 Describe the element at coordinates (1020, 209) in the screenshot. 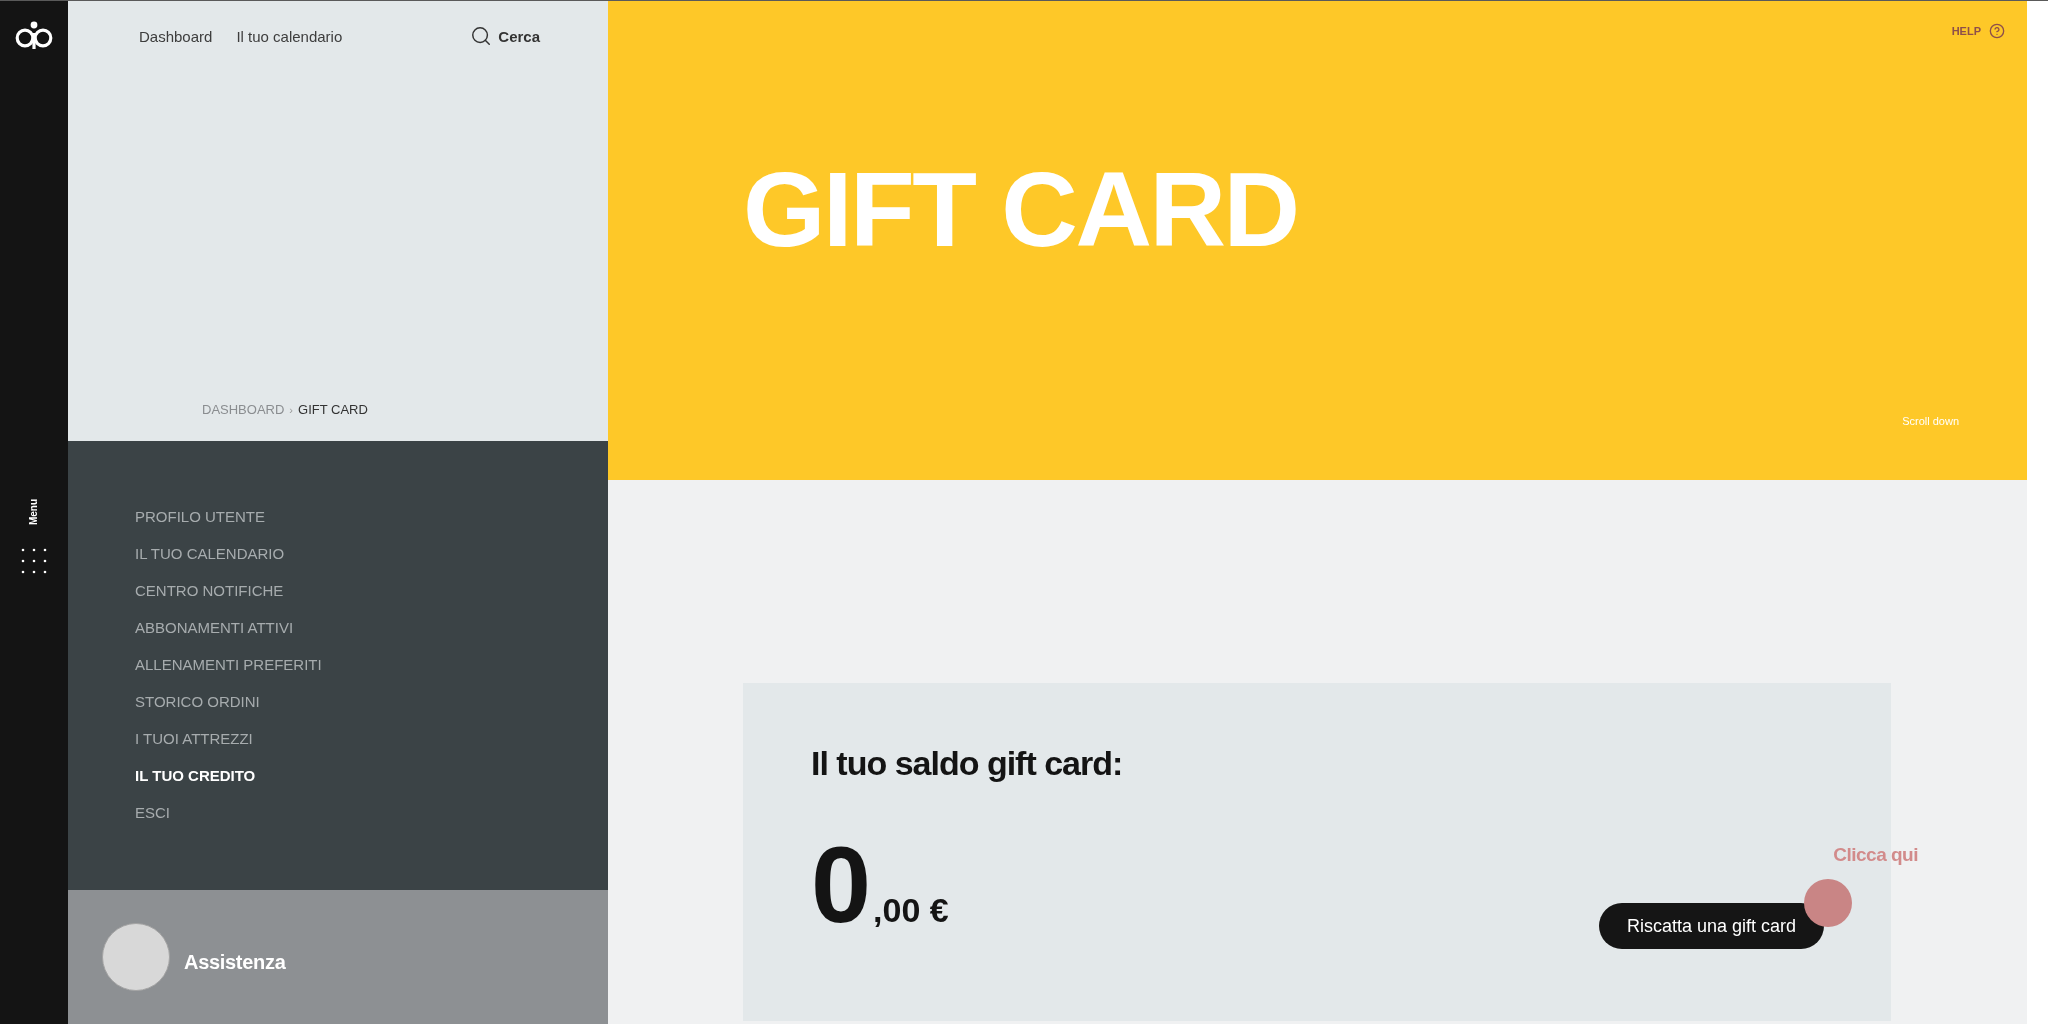

I see `hero-title: GIFT CARD` at that location.